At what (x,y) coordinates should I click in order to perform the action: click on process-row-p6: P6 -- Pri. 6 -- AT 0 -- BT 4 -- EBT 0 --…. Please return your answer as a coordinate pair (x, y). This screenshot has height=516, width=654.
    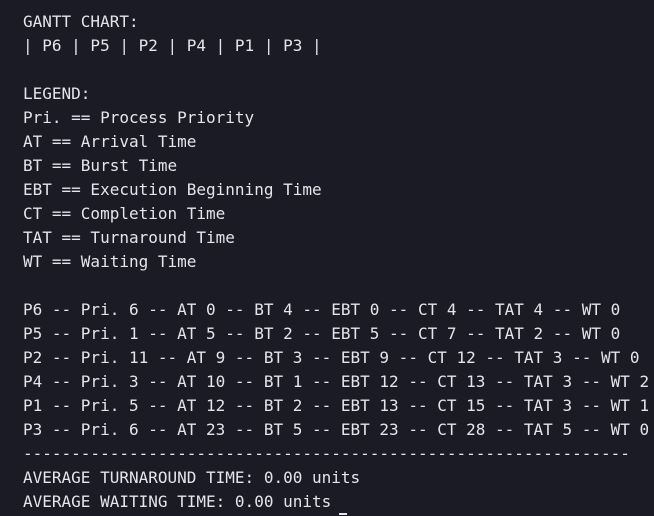
    Looking at the image, I should click on (322, 309).